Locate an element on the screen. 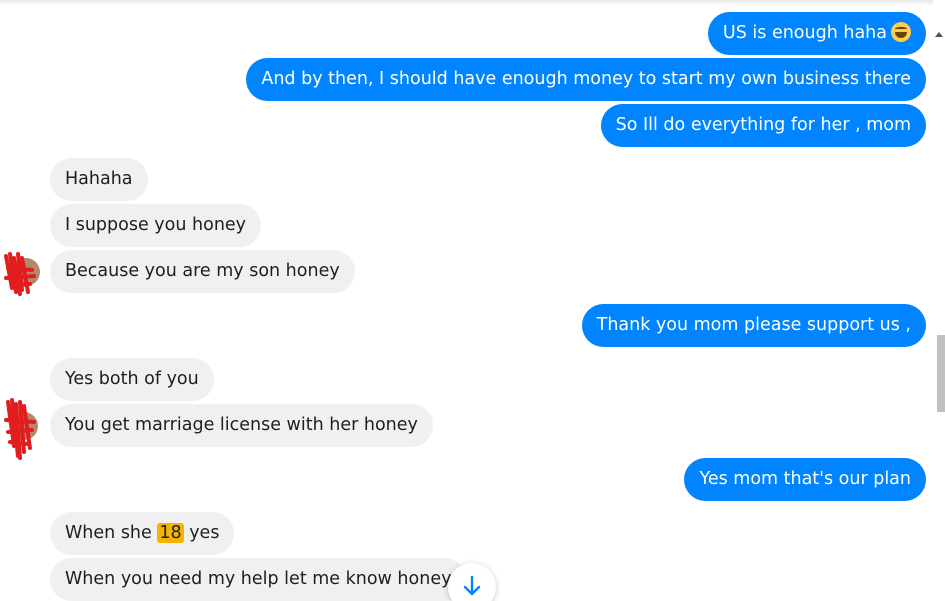 This screenshot has width=945, height=601. scrollbar is located at coordinates (939, 300).